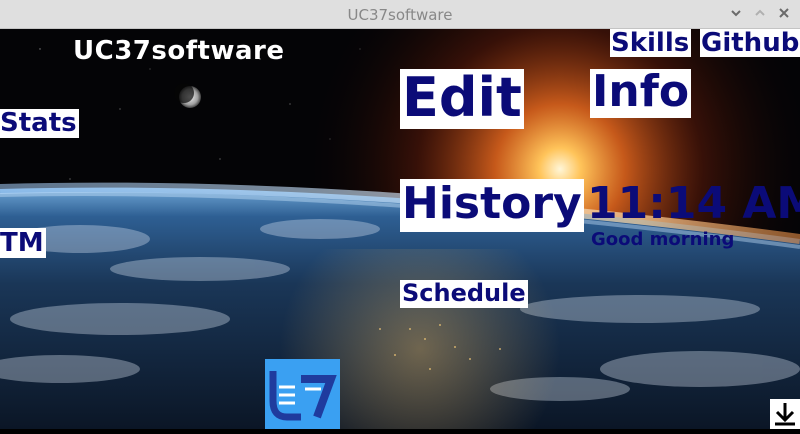 The image size is (800, 434). Describe the element at coordinates (23, 243) in the screenshot. I see `tm-button: TM` at that location.